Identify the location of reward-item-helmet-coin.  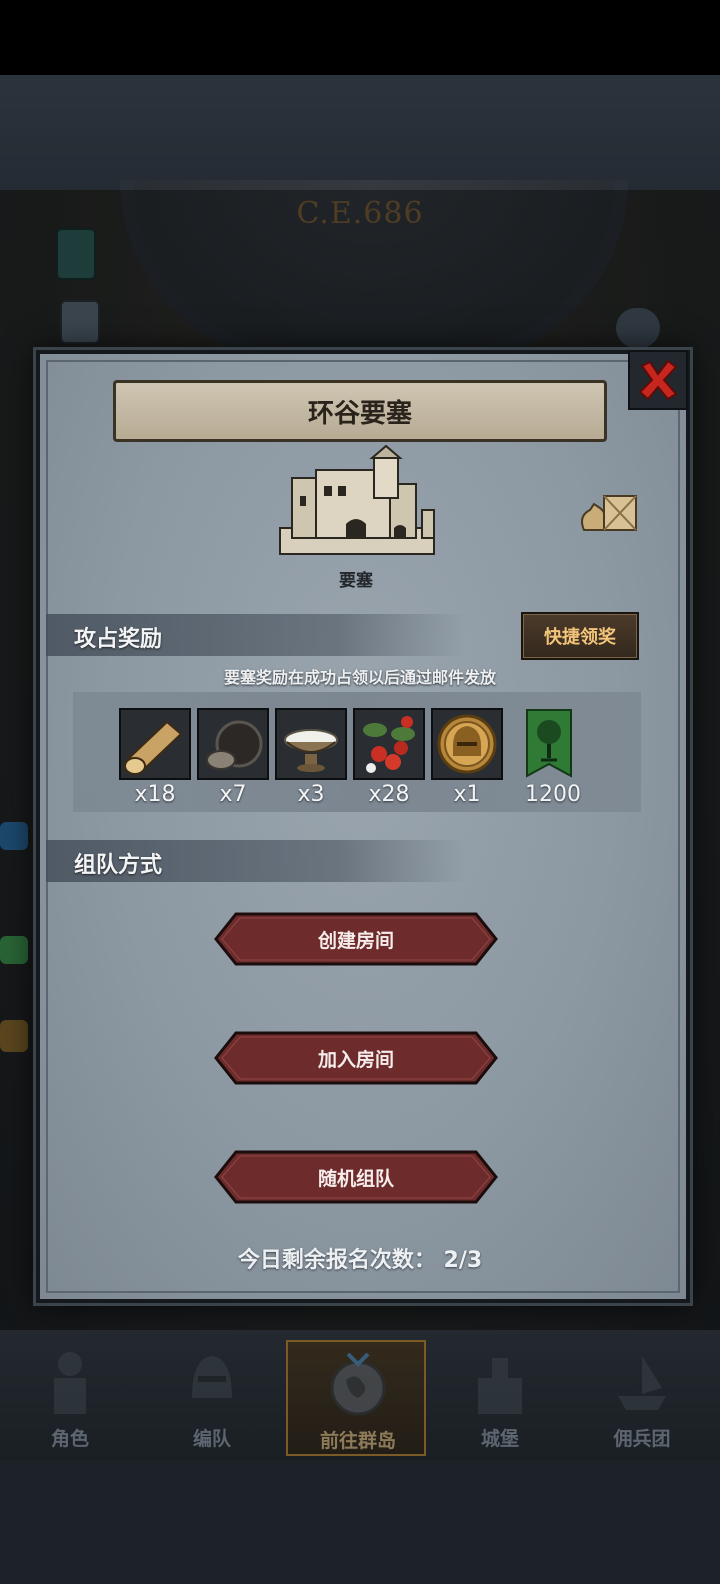
(467, 744).